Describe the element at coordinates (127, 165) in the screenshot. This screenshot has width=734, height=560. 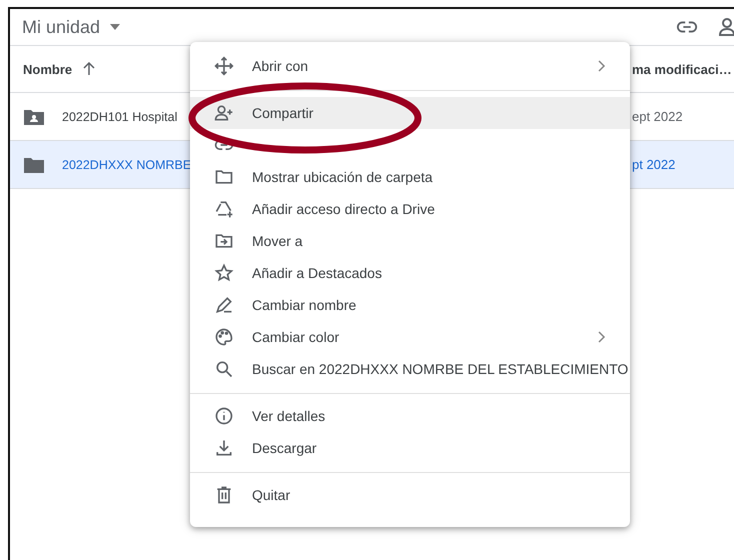
I see `file-name: 2022DHXXX NOMRBE` at that location.